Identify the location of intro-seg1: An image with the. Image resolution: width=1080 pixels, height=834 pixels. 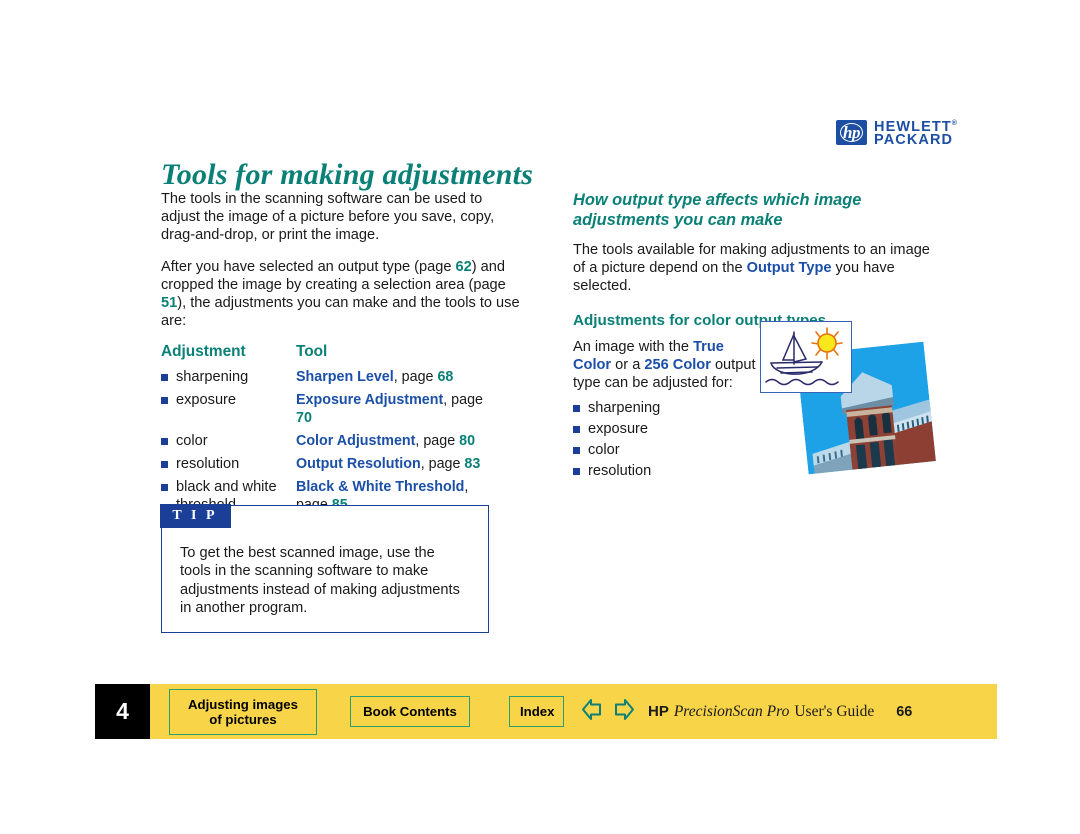
(633, 346).